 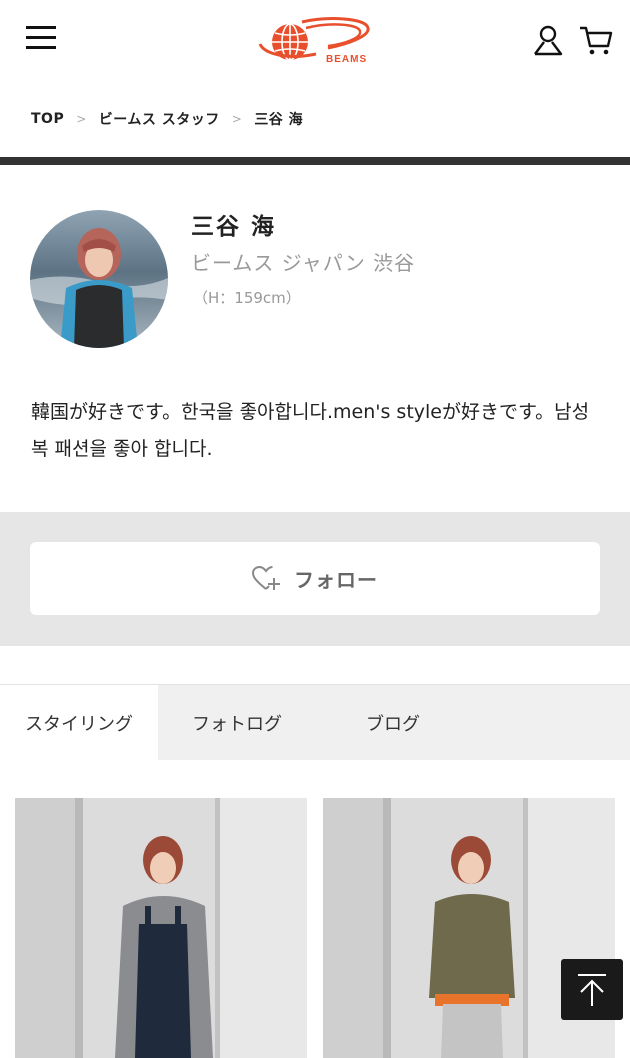 I want to click on content-tabs: スタイリング フォトログ ブログ, so click(x=315, y=722).